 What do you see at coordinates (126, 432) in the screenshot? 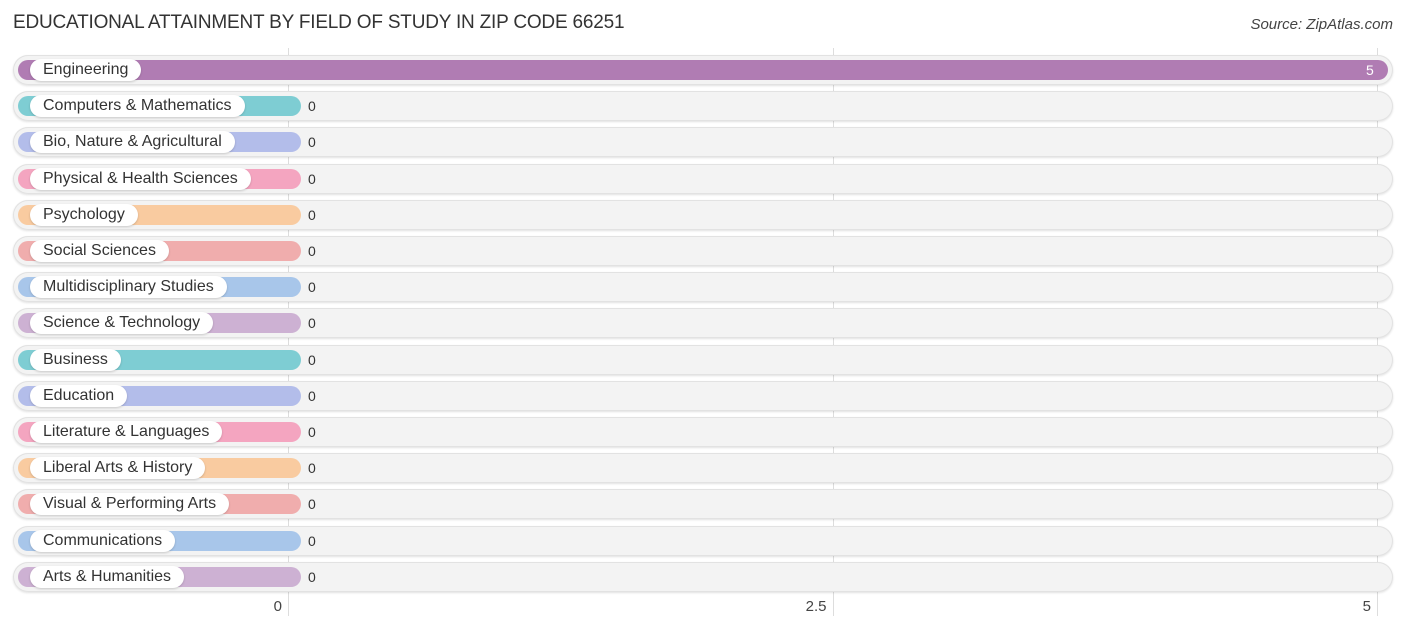
I see `category-label: Literature & Languages` at bounding box center [126, 432].